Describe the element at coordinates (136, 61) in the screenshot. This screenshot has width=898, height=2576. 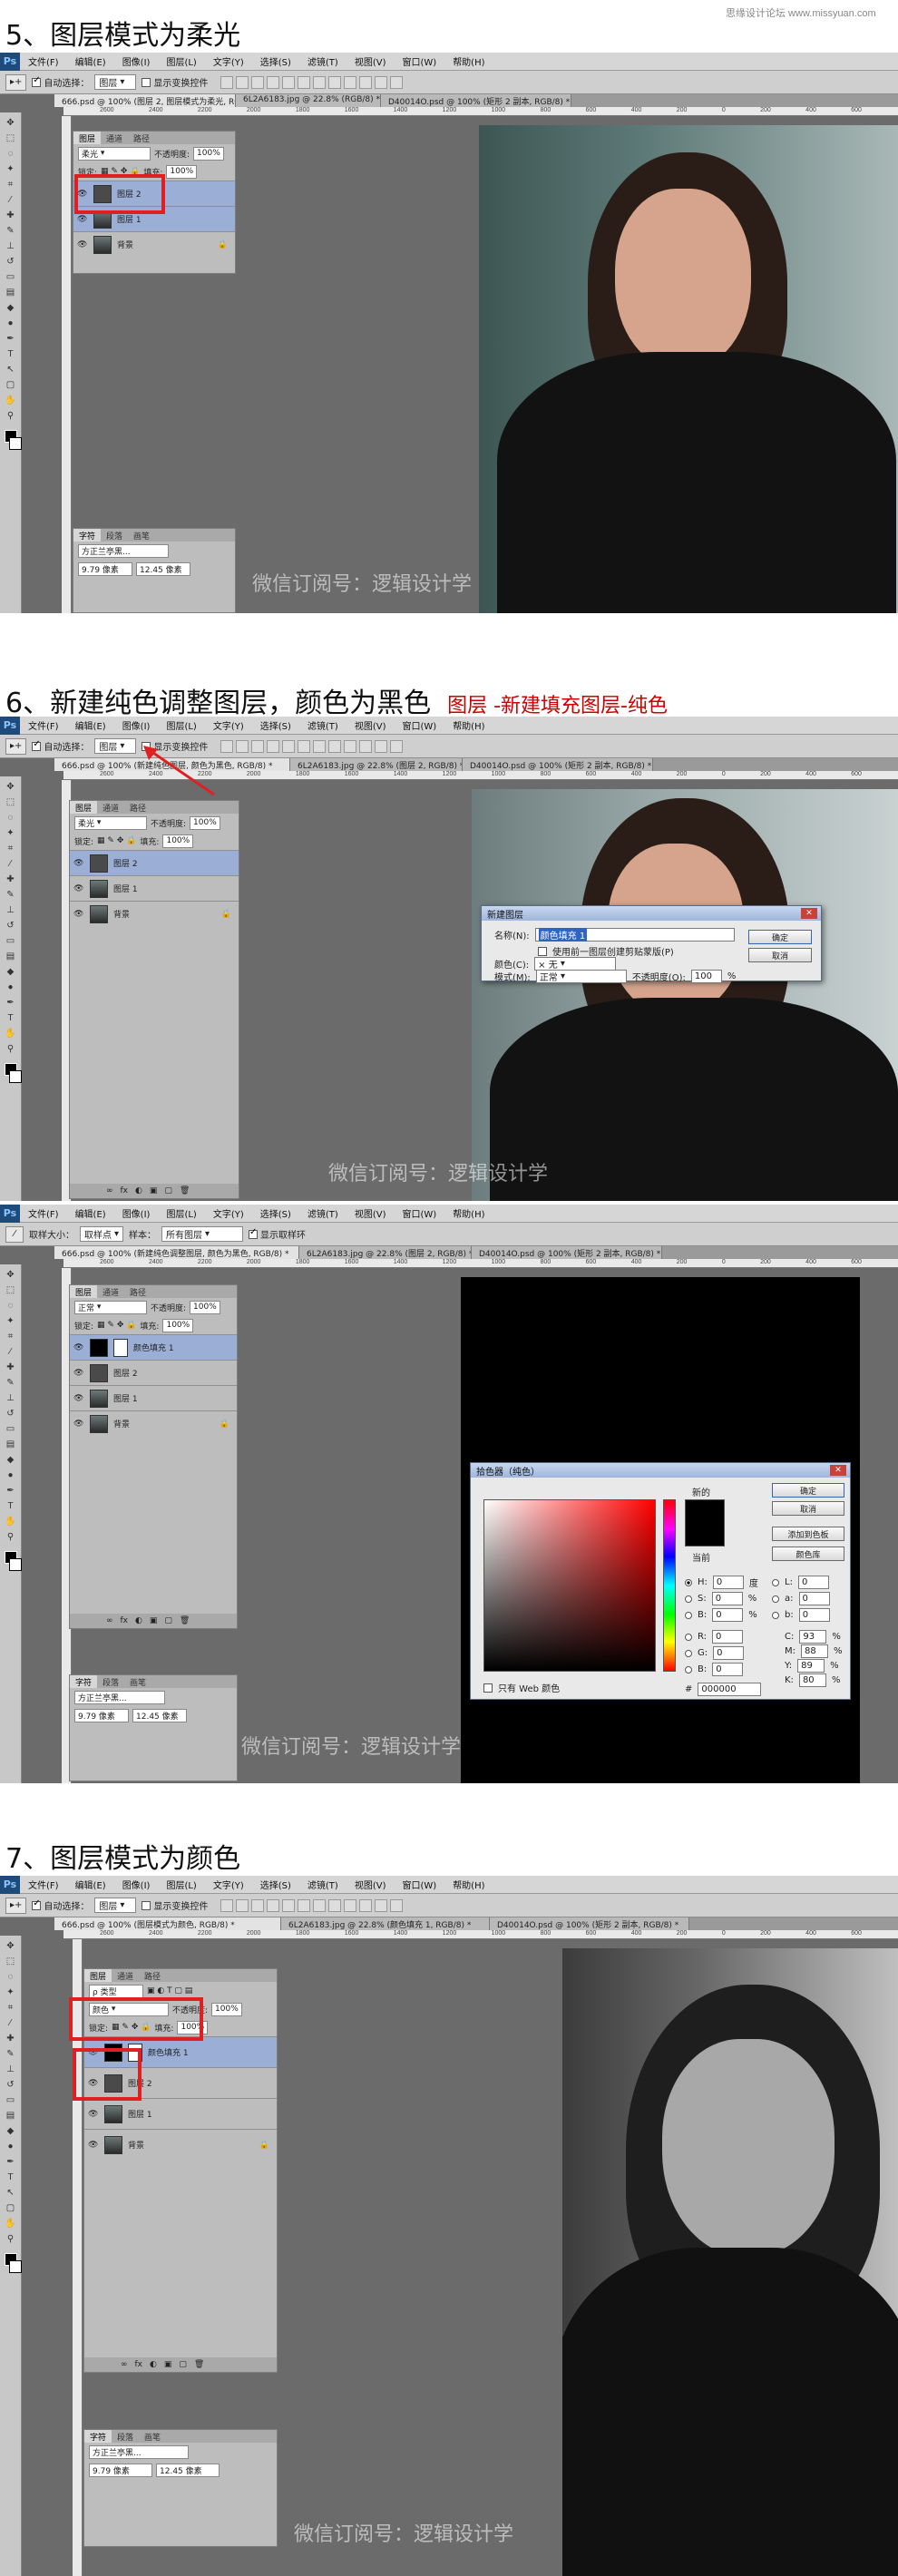
I see `menu-image: 图像(I)` at that location.